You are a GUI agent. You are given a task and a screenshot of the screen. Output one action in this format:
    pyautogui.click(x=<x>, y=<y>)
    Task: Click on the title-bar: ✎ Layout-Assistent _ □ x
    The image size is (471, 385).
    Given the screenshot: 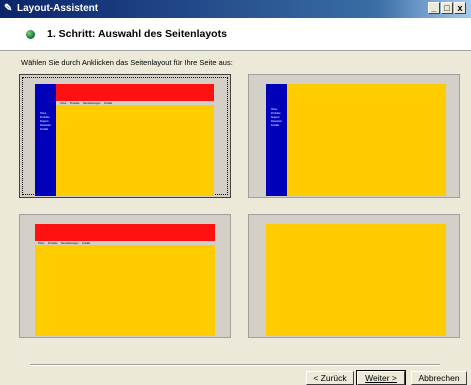 What is the action you would take?
    pyautogui.click(x=235, y=9)
    